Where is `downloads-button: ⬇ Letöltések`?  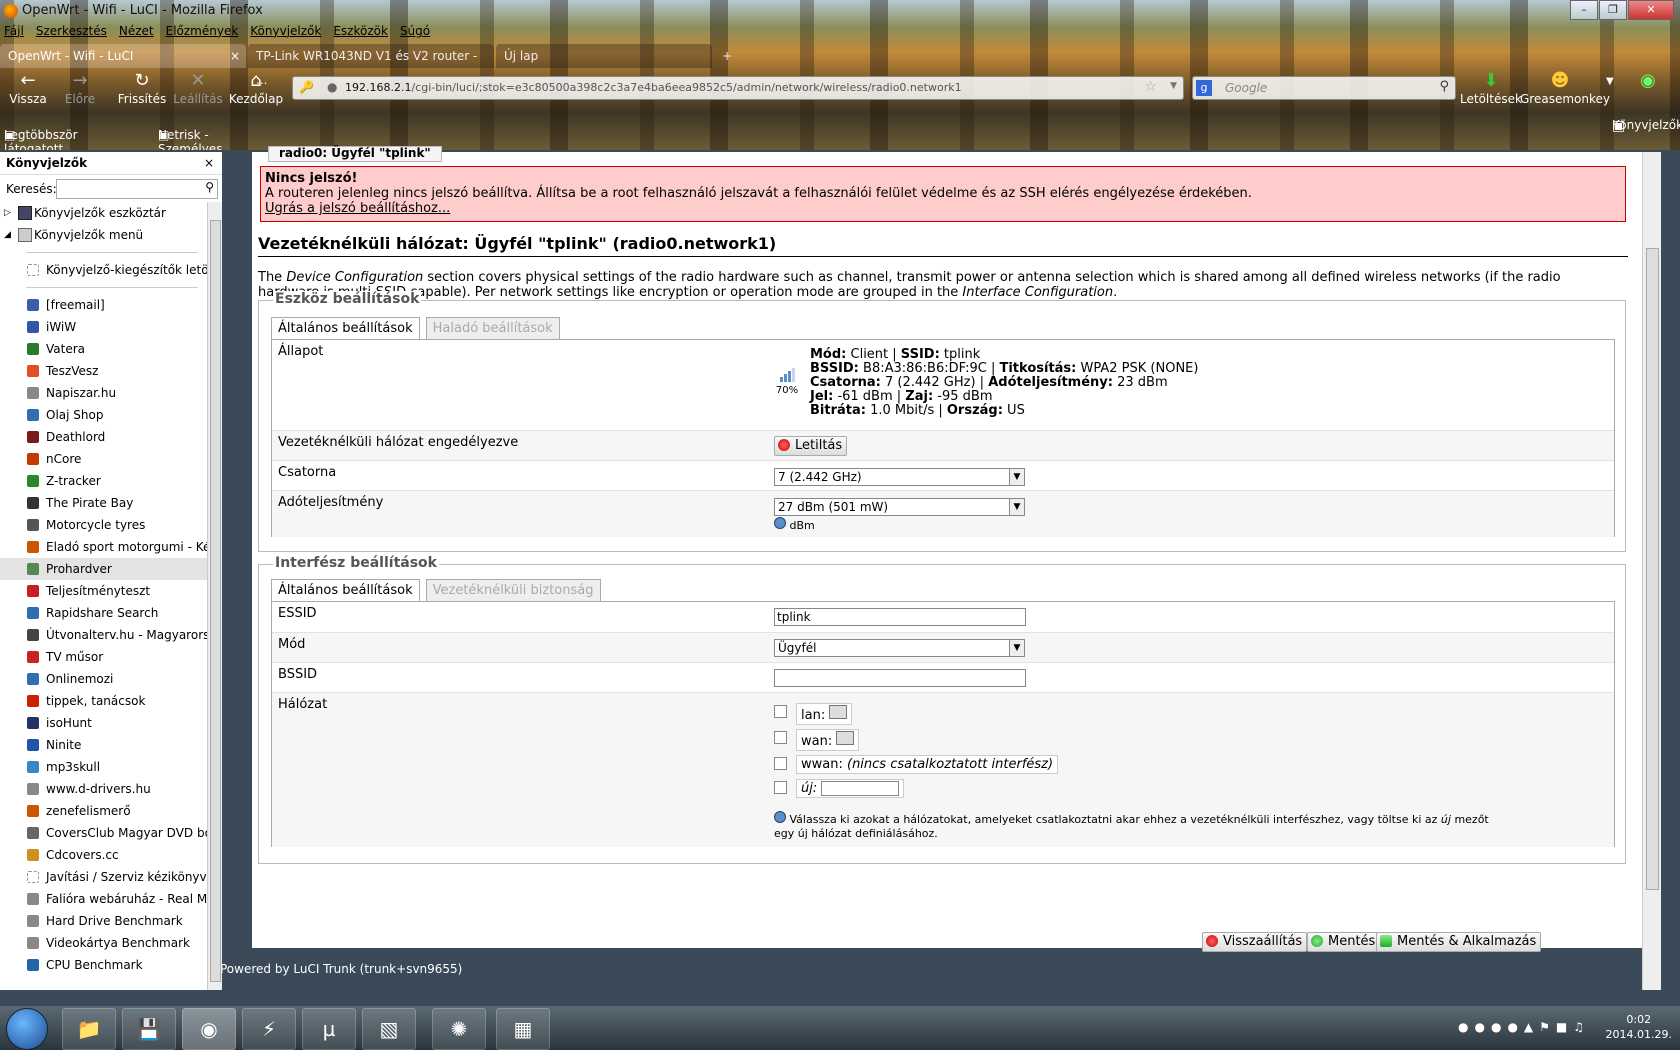 downloads-button: ⬇ Letöltések is located at coordinates (1491, 88).